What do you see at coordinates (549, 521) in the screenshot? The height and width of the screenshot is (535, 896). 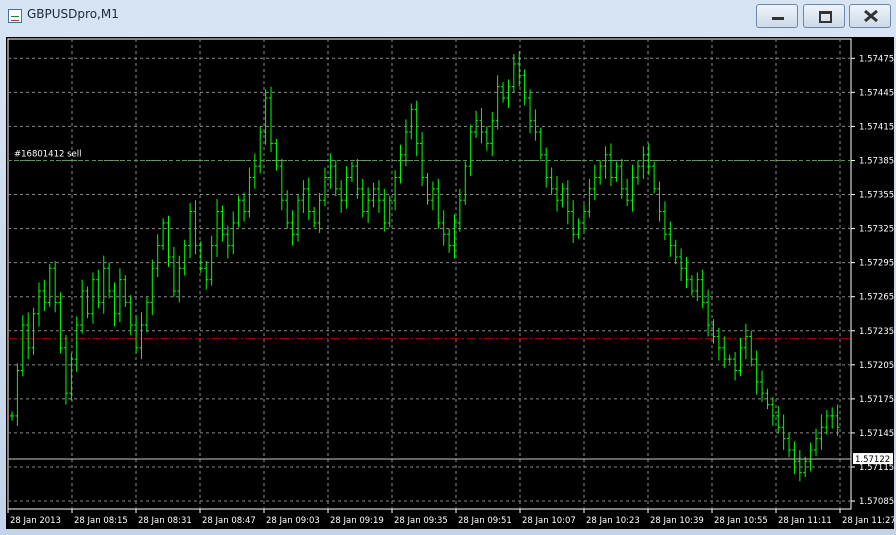 I see `x-tick-label: 28 Jan 10:07` at bounding box center [549, 521].